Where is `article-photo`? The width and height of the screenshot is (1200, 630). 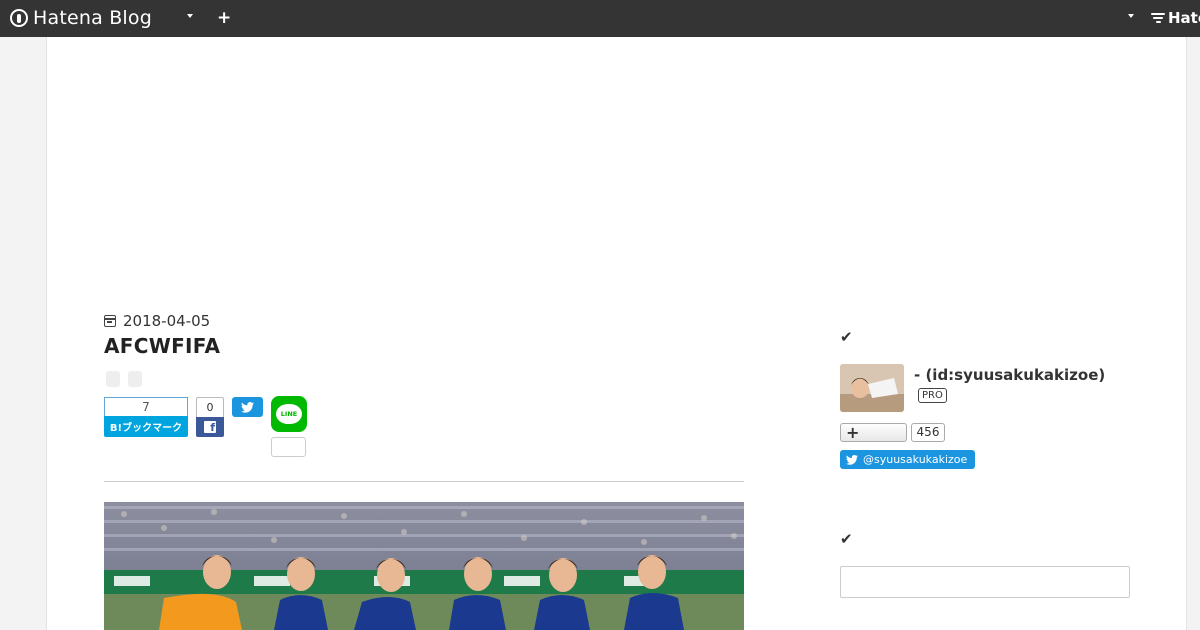
article-photo is located at coordinates (424, 566).